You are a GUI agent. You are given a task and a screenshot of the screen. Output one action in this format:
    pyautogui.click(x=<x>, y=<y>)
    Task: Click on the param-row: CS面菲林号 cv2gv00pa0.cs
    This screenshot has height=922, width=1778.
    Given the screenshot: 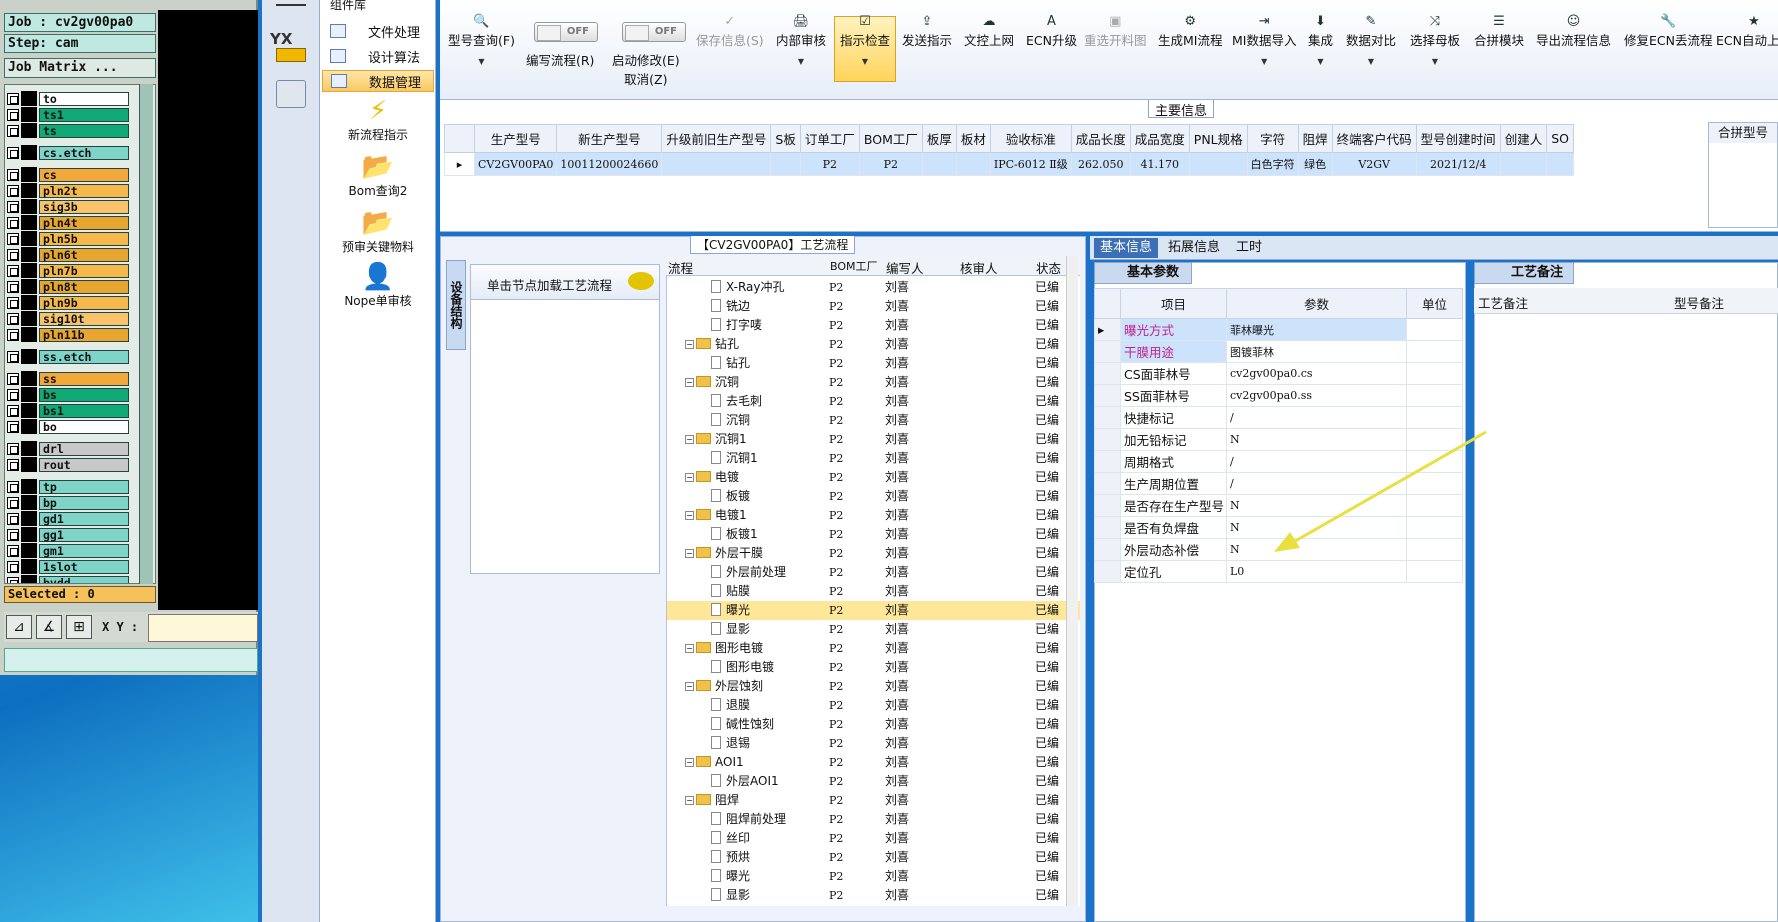 What is the action you would take?
    pyautogui.click(x=1278, y=373)
    